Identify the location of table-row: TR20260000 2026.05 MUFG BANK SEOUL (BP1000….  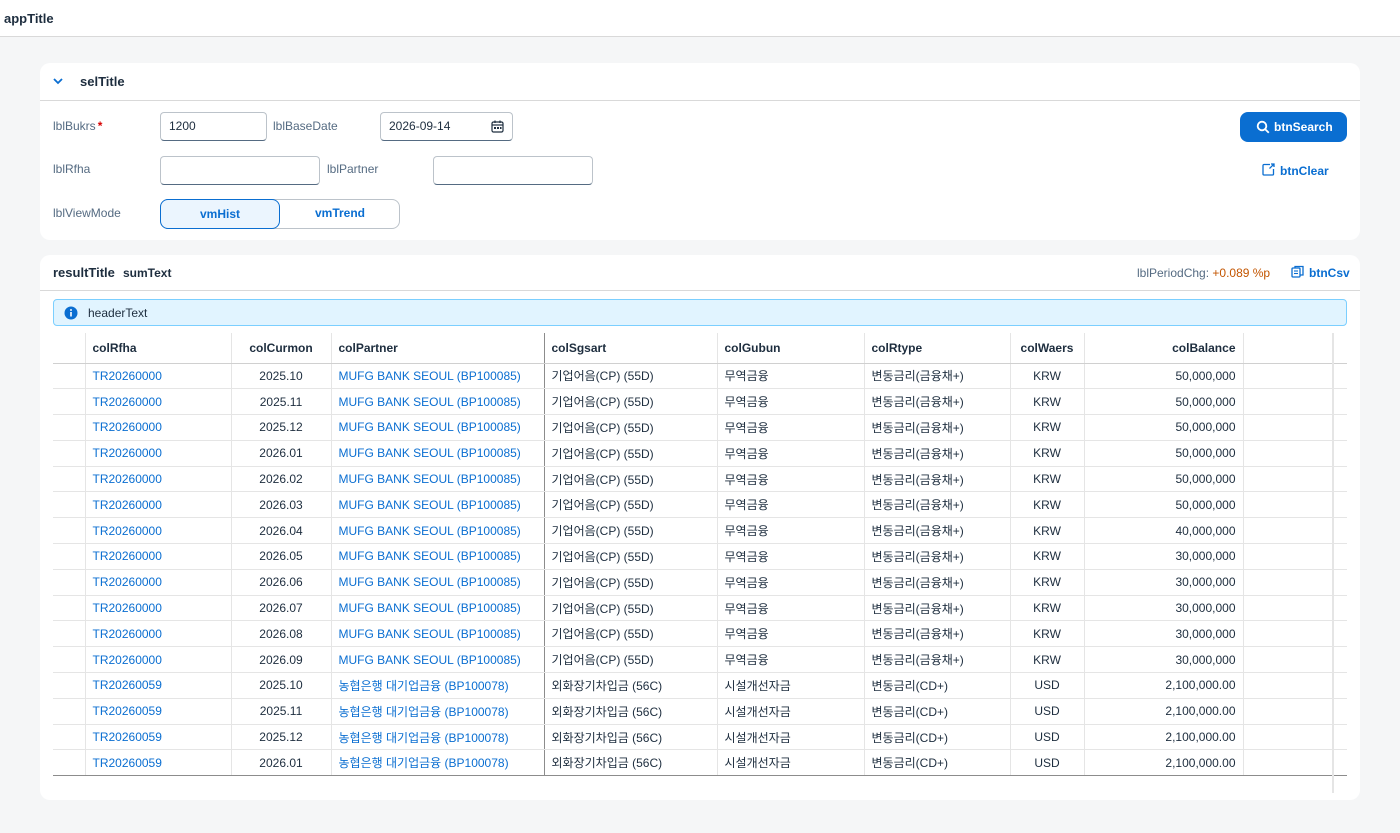
(700, 556).